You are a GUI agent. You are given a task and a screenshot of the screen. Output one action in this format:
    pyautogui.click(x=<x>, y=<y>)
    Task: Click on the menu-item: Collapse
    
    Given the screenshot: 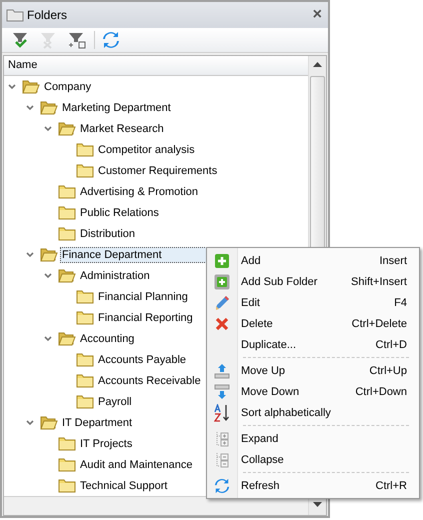 What is the action you would take?
    pyautogui.click(x=313, y=459)
    